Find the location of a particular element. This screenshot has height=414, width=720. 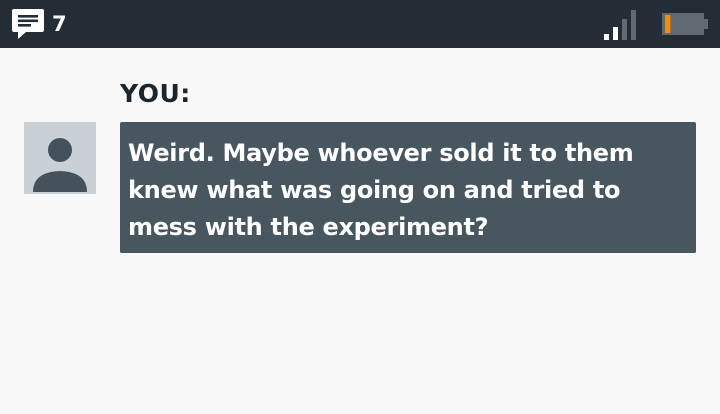

chat-bubble-lines-icon is located at coordinates (28, 24).